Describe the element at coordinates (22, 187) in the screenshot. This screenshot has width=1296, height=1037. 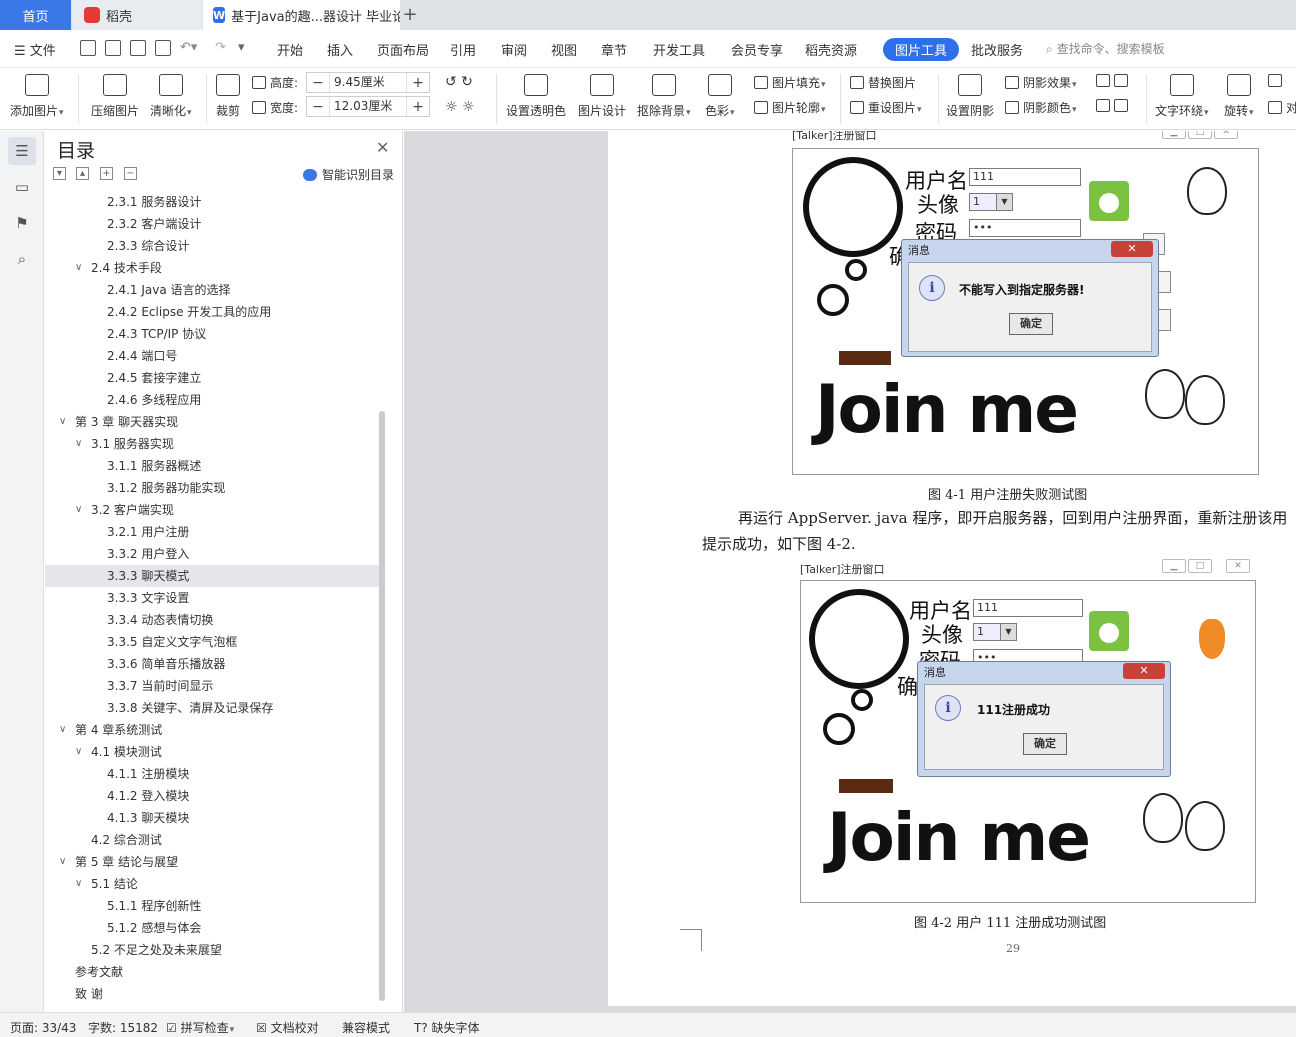
I see `chapter-nav-icon: ▭` at that location.